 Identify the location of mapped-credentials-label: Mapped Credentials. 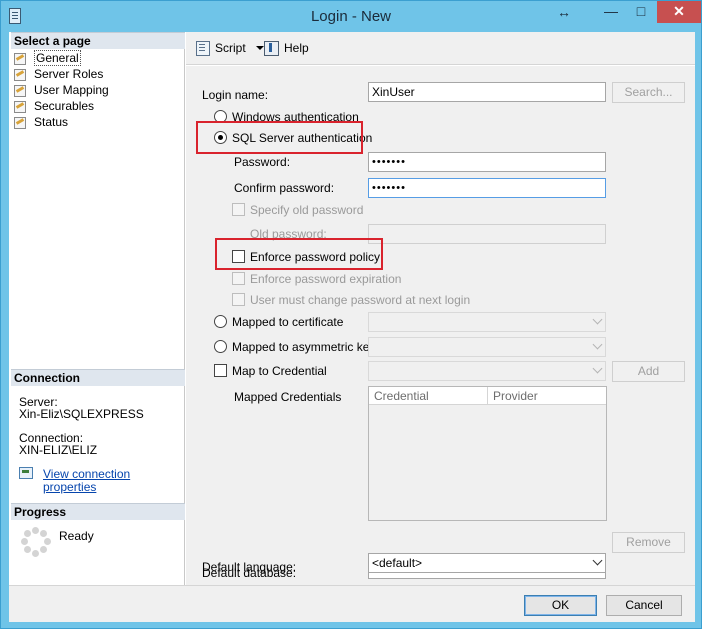
(288, 397).